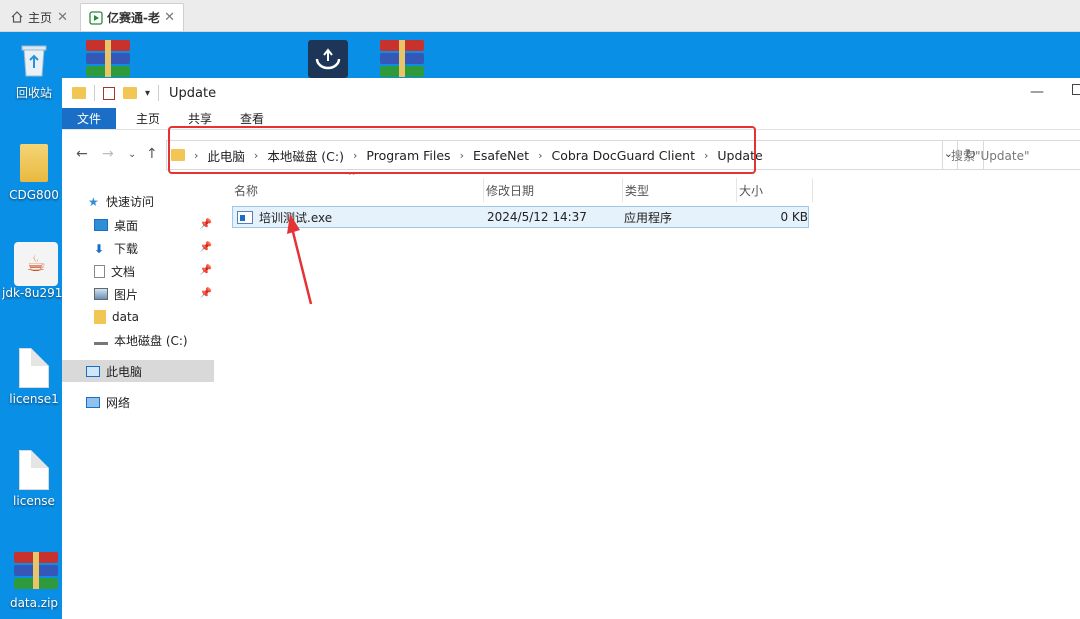 This screenshot has width=1080, height=619. Describe the element at coordinates (680, 190) in the screenshot. I see `column-type: 类型` at that location.